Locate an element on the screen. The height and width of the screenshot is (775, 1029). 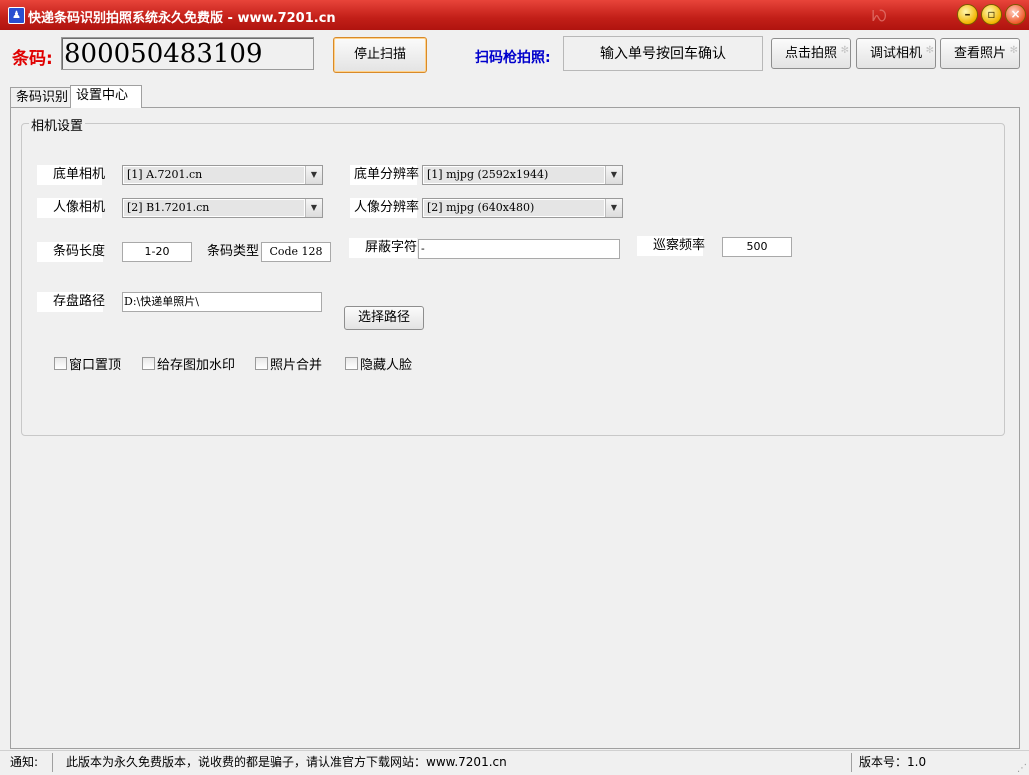
portrait-camera-select: [2] B1.7201.cn ▼ is located at coordinates (222, 208).